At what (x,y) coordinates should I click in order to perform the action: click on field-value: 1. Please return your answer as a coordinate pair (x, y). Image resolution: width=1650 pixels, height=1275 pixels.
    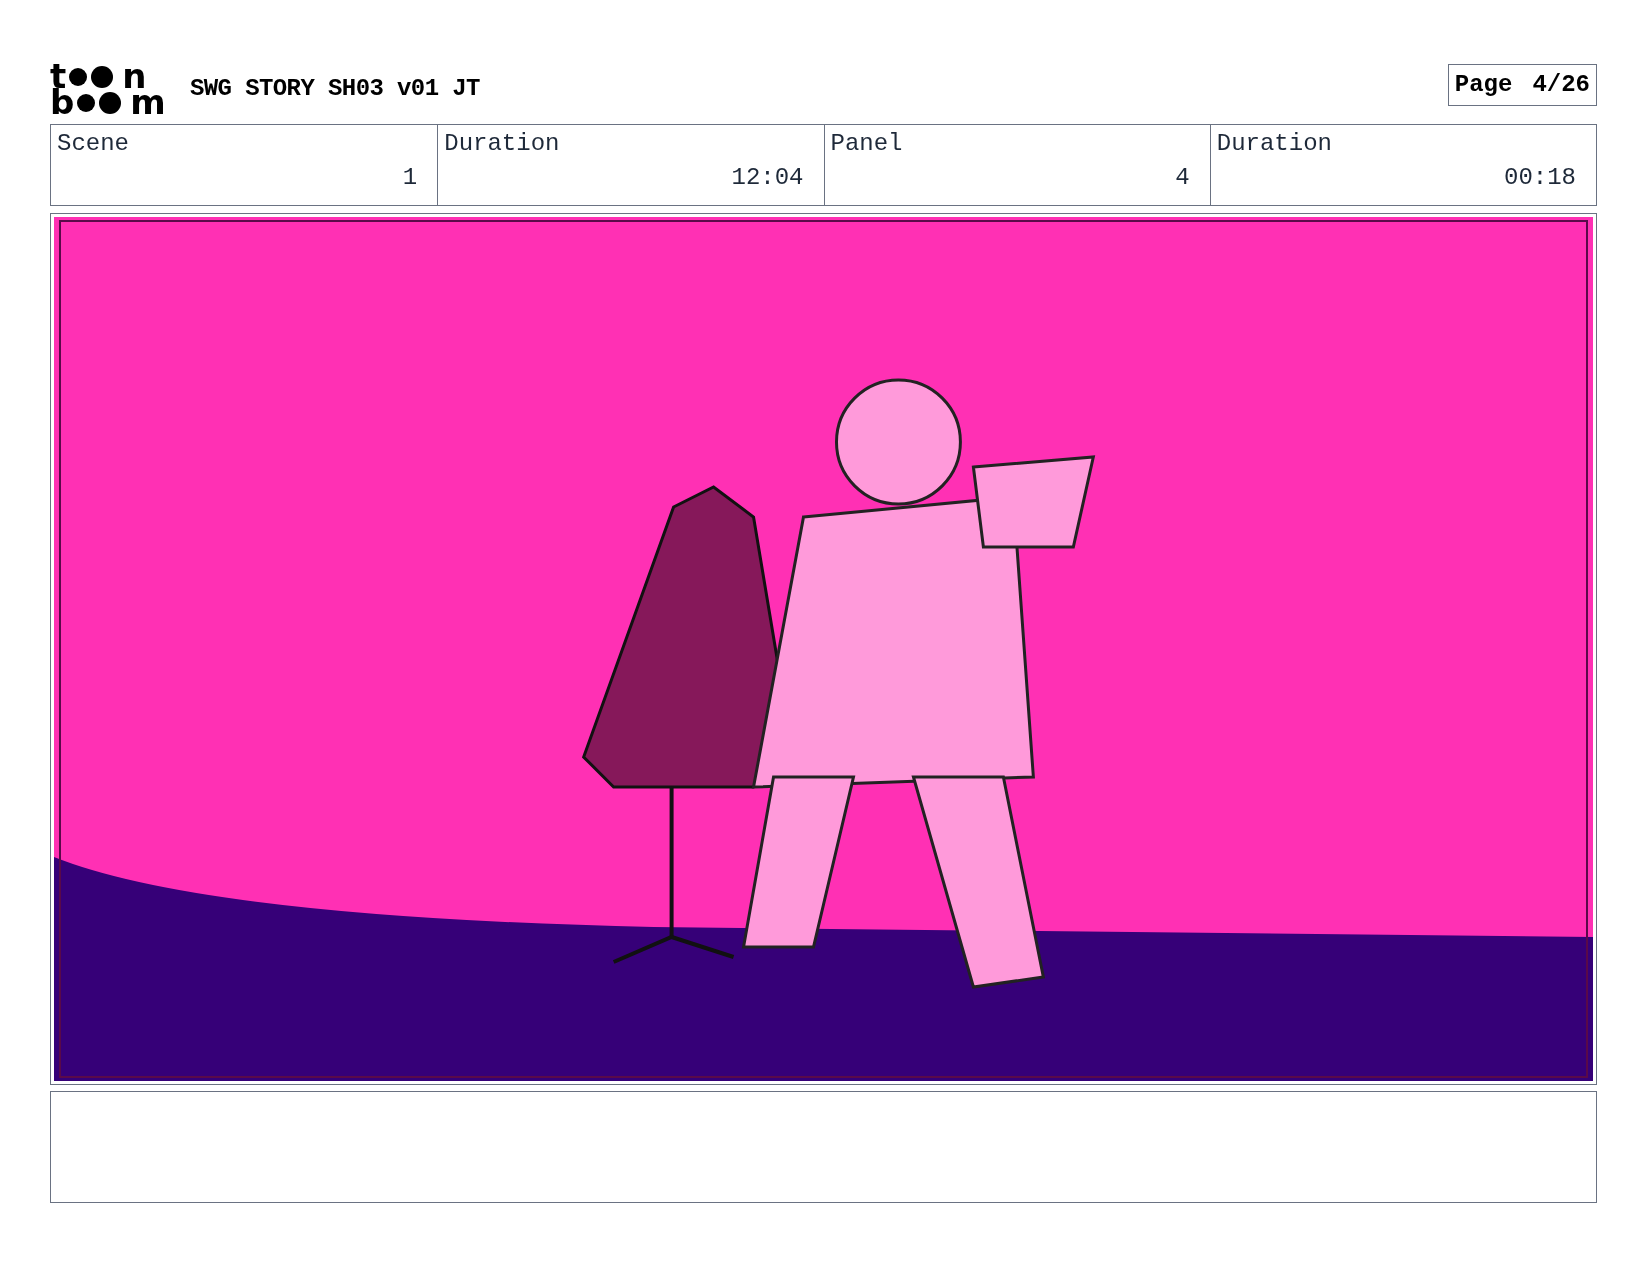
    Looking at the image, I should click on (410, 178).